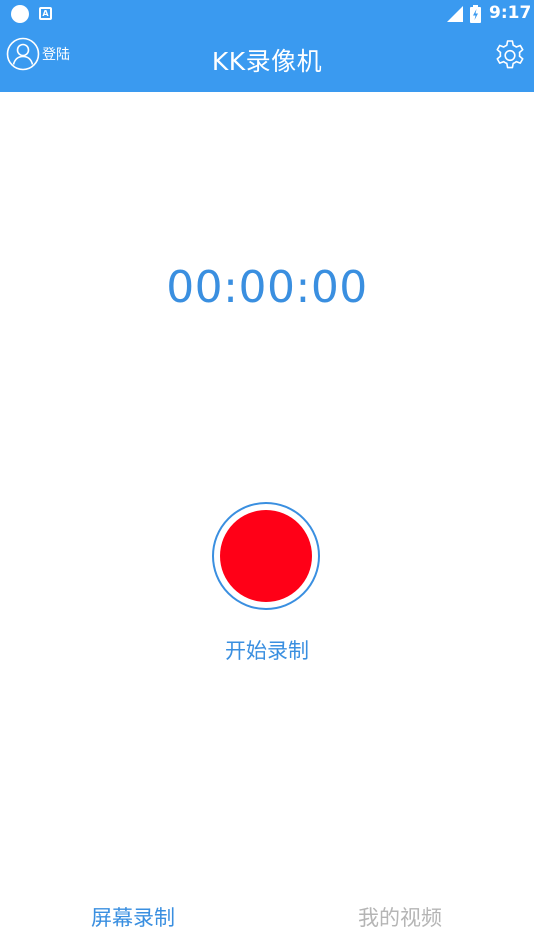  I want to click on status-bar: A 9:17, so click(267, 14).